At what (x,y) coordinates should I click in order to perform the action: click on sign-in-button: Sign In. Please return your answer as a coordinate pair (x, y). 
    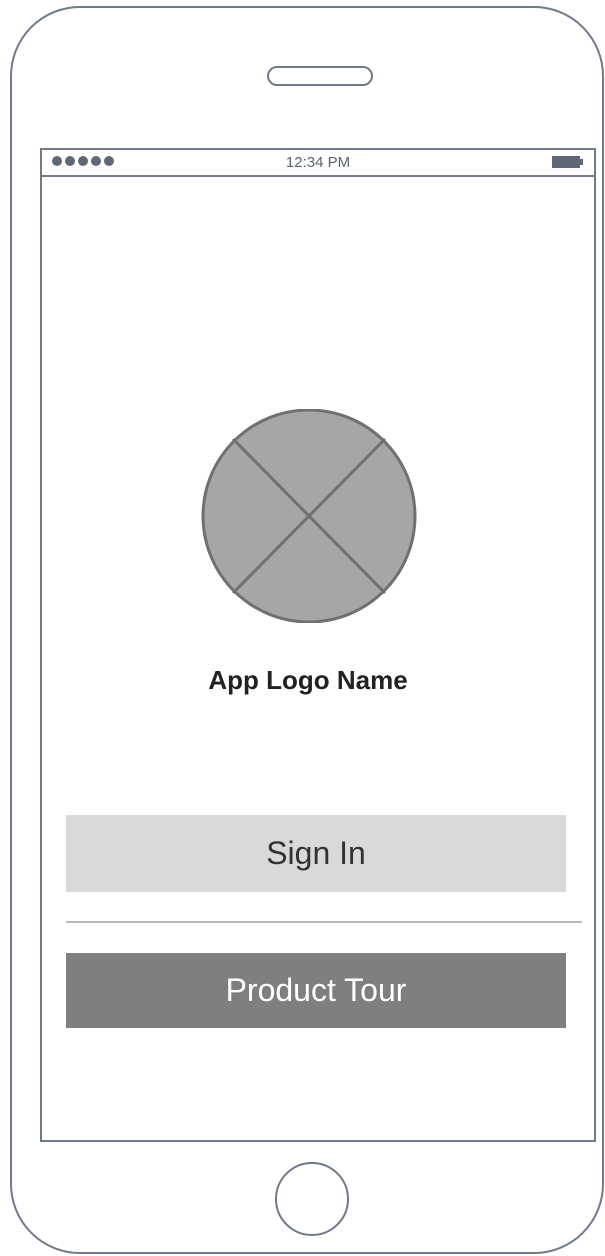
    Looking at the image, I should click on (316, 853).